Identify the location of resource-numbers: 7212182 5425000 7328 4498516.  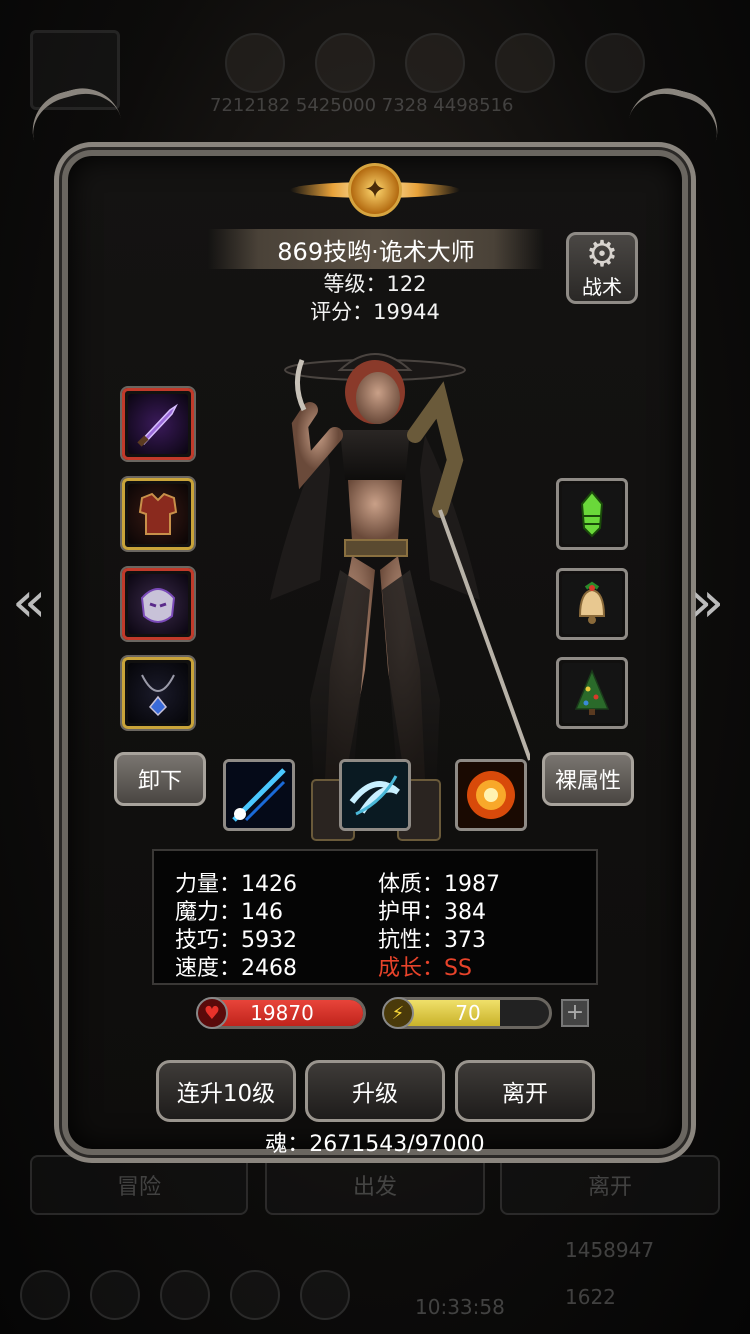
(362, 105).